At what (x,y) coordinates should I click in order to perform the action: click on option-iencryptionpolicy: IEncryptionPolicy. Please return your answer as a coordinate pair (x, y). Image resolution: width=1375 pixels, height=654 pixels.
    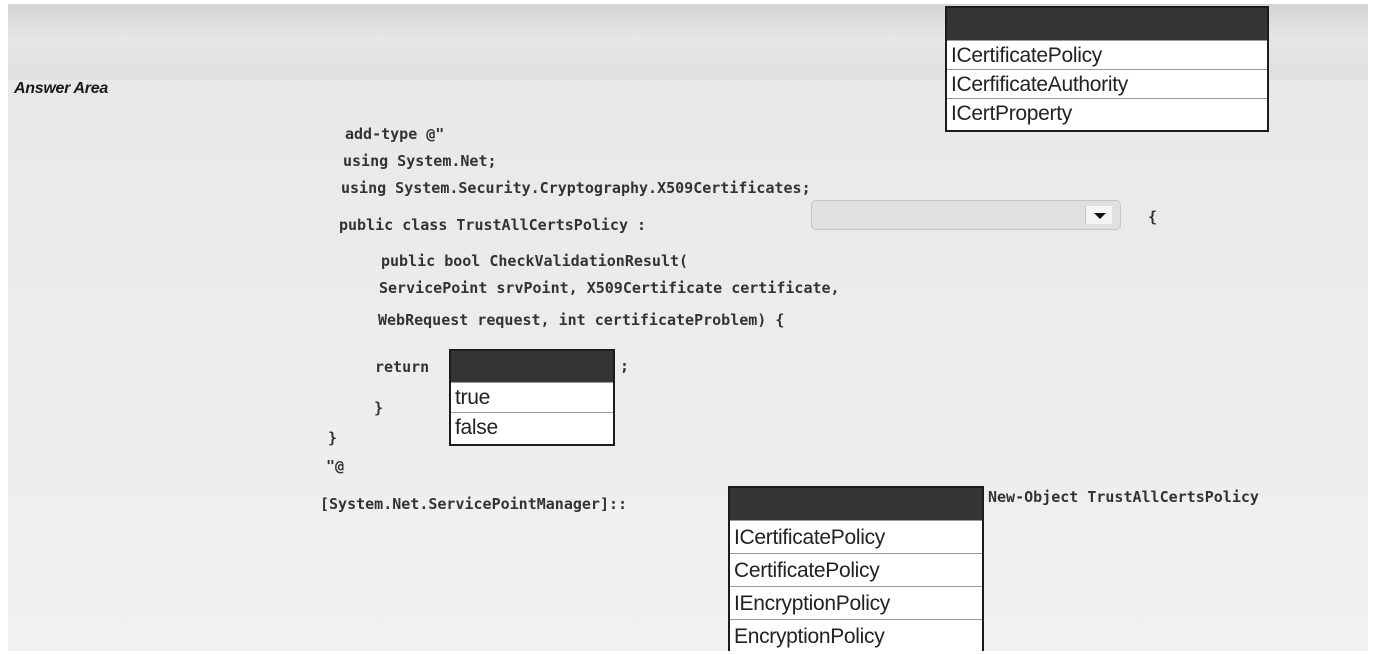
    Looking at the image, I should click on (856, 602).